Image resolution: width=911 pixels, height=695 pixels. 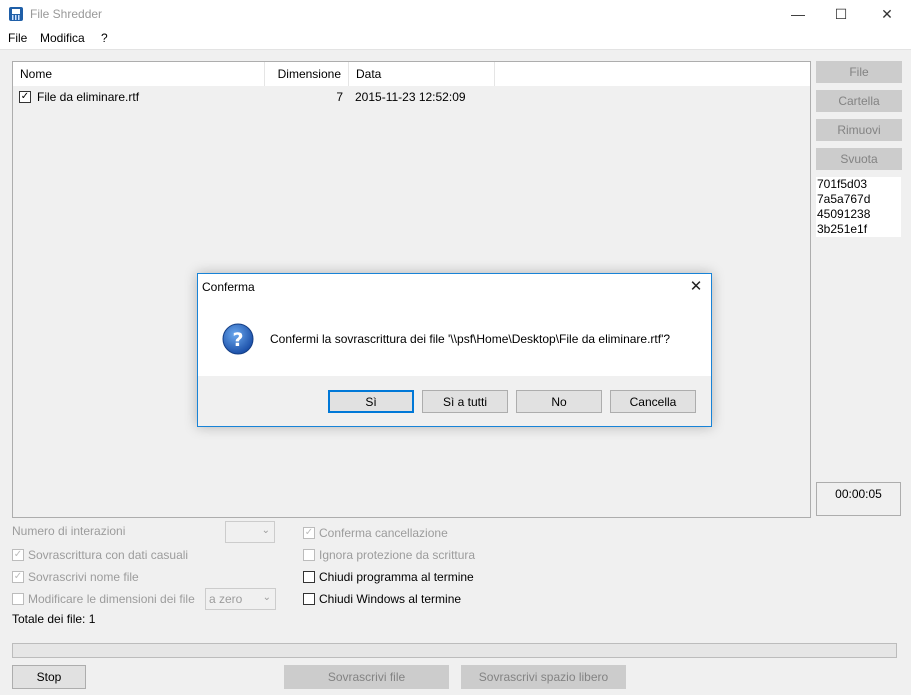 What do you see at coordinates (842, 229) in the screenshot?
I see `hash-line: 3b251e1f` at bounding box center [842, 229].